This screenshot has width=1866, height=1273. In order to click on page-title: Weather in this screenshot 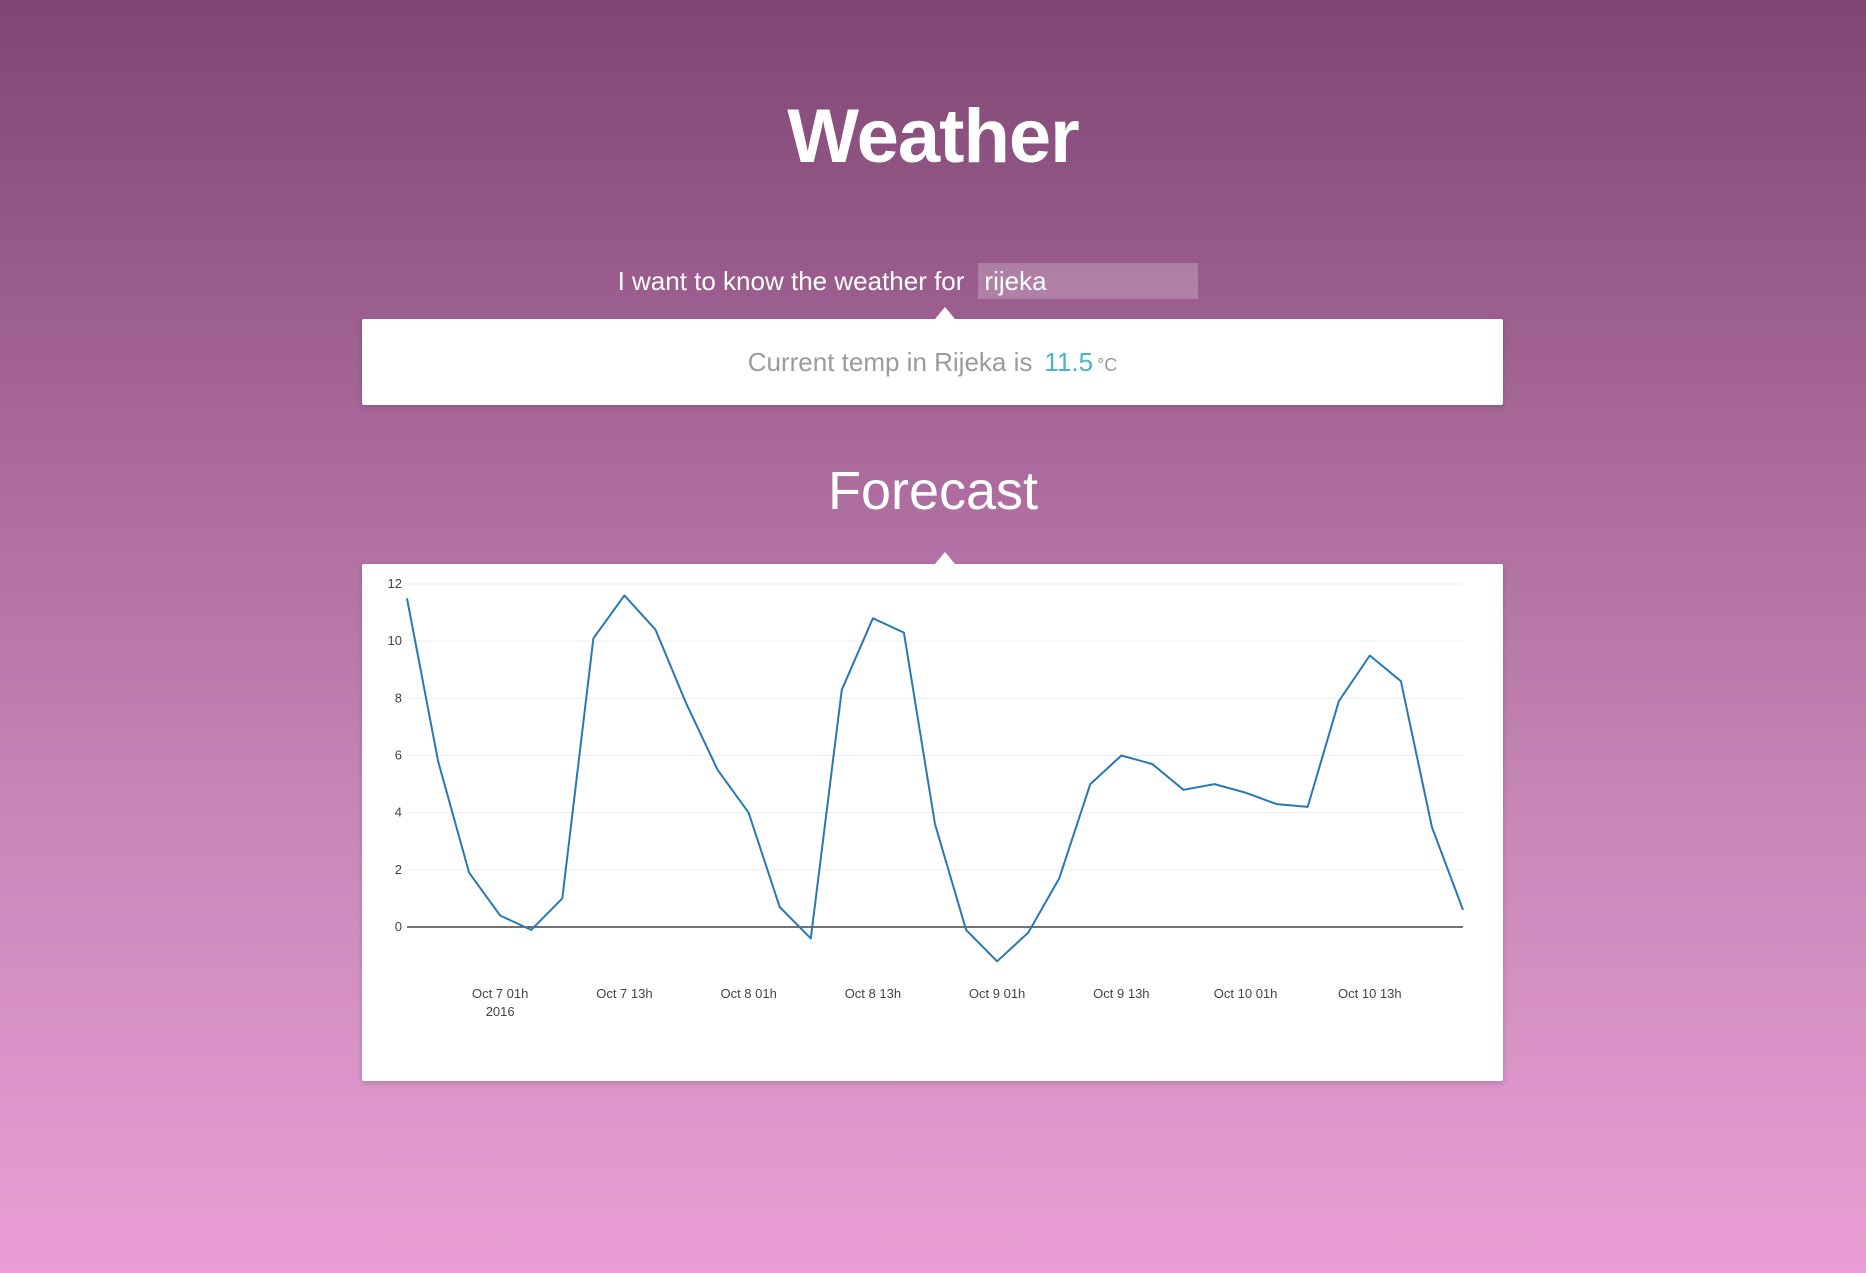, I will do `click(933, 136)`.